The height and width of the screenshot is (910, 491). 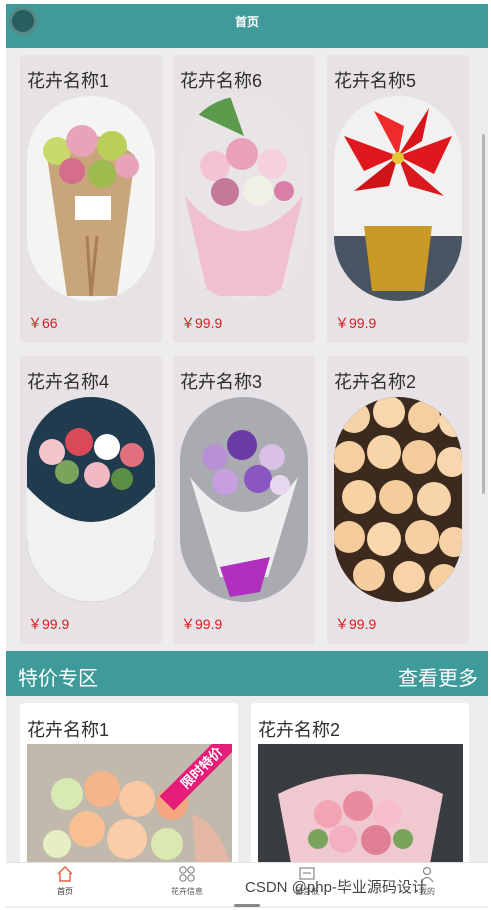 I want to click on special-card: 花卉名称1 限时特价, so click(x=129, y=788).